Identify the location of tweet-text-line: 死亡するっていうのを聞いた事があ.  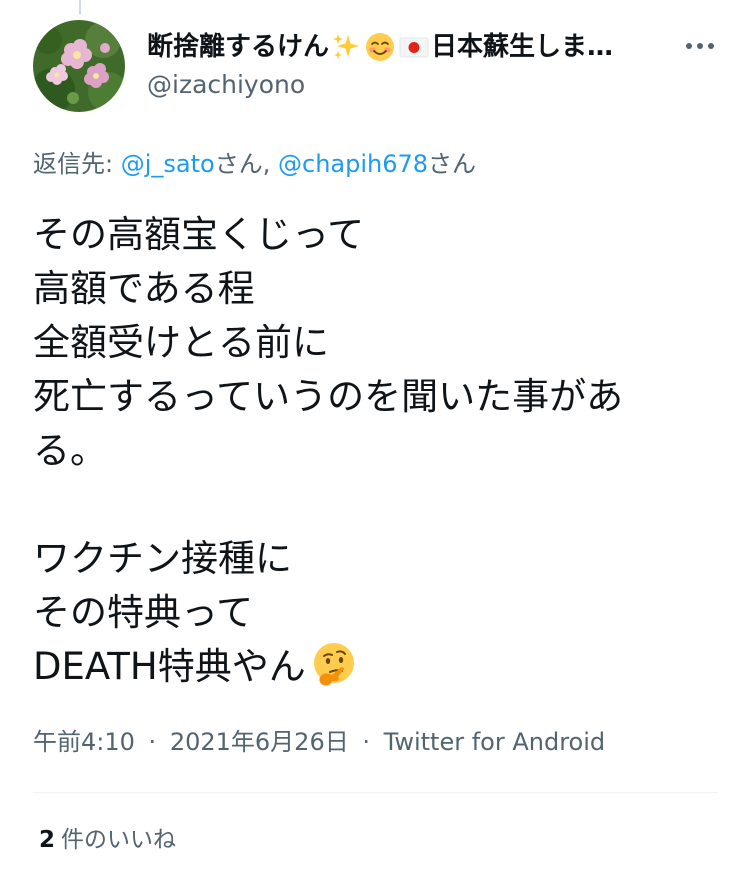
(328, 396).